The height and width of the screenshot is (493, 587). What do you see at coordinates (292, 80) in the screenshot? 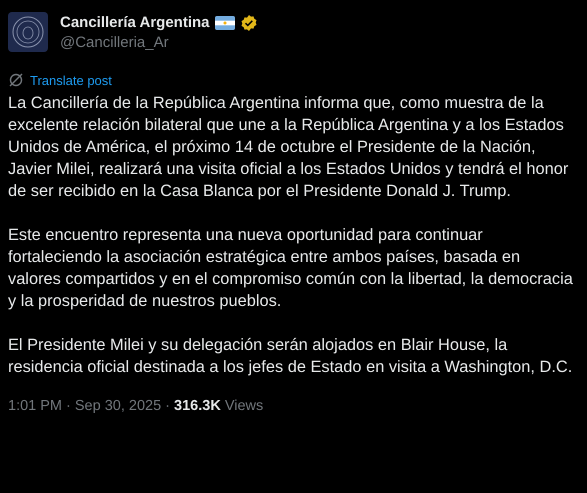
I see `translate-link: Translate post` at bounding box center [292, 80].